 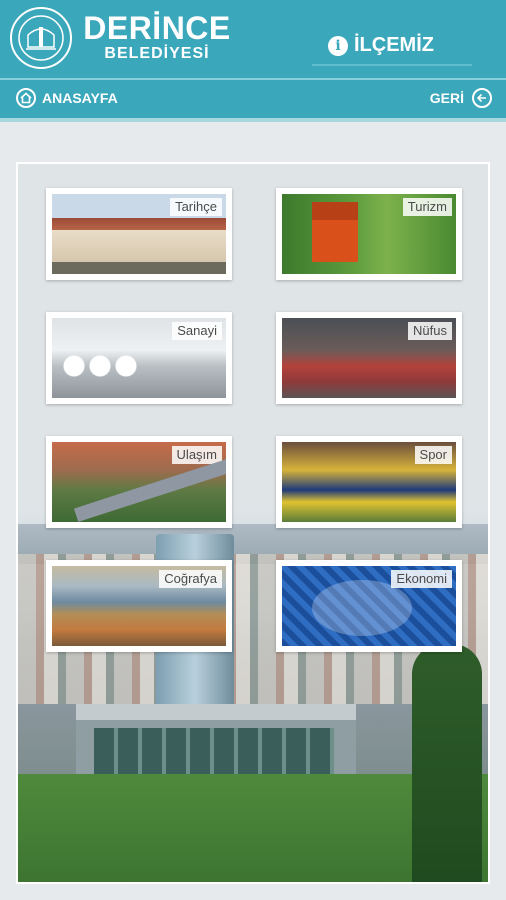 What do you see at coordinates (80, 98) in the screenshot?
I see `home-label: ANASAYFA` at bounding box center [80, 98].